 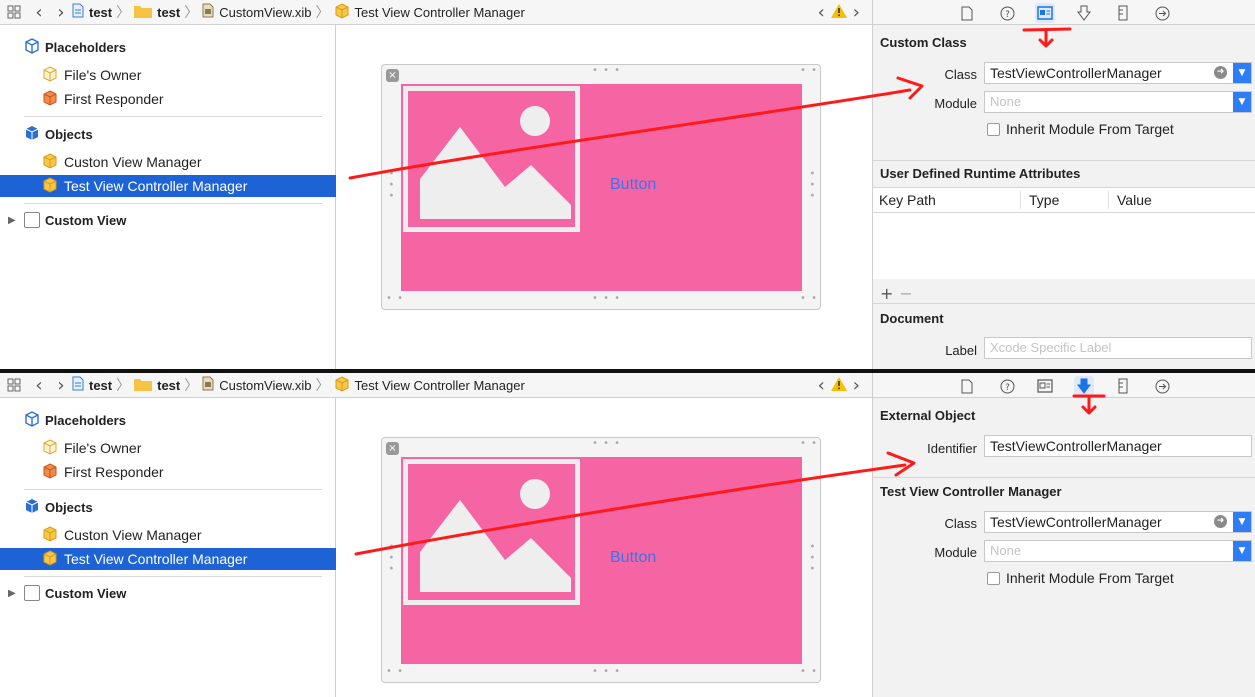 What do you see at coordinates (1108, 200) in the screenshot?
I see `column-separator` at bounding box center [1108, 200].